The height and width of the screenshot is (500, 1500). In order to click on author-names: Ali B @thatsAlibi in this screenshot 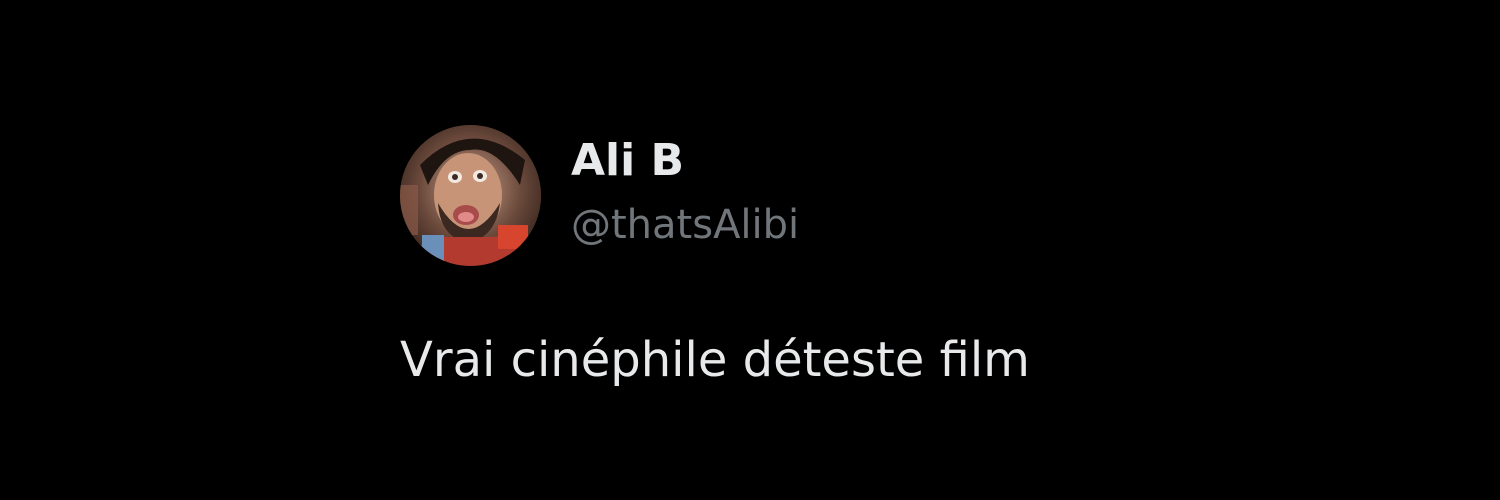, I will do `click(685, 192)`.